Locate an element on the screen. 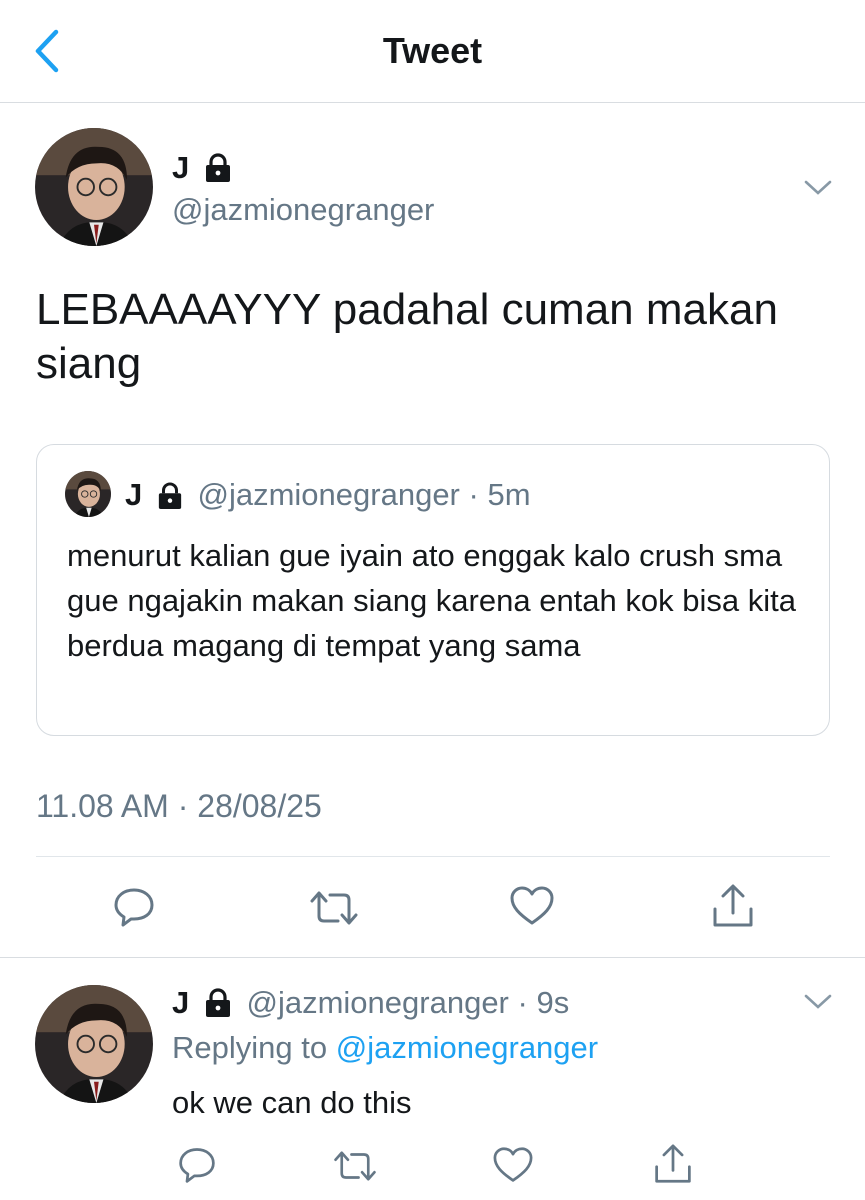 Image resolution: width=865 pixels, height=1200 pixels. author-name: J is located at coordinates (202, 169).